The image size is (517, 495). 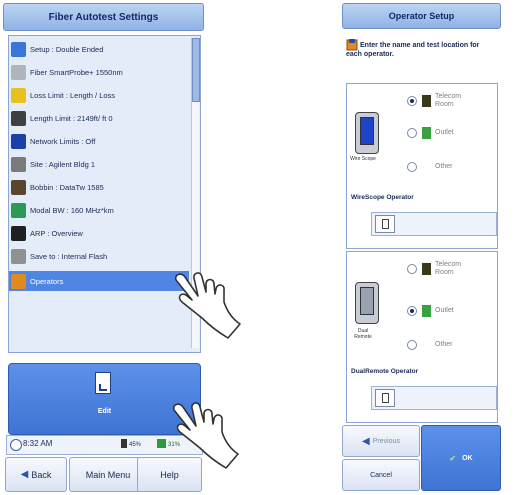 I want to click on setting-label: Bobbin : DataTw 1585, so click(x=67, y=187).